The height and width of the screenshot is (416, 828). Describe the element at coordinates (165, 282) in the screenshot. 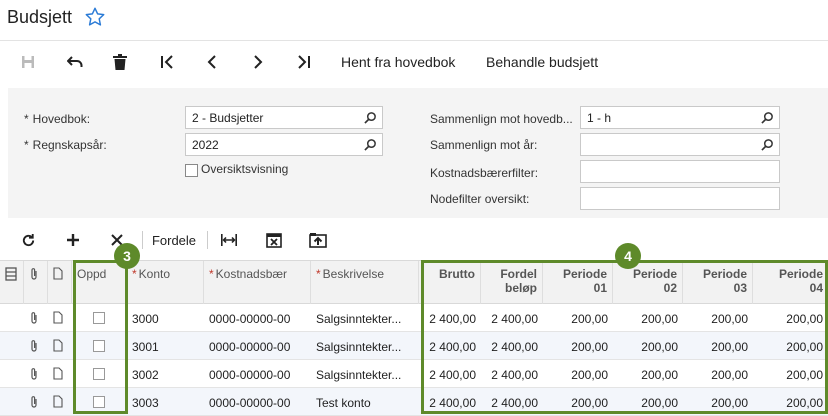

I see `header-account: * Konto` at that location.